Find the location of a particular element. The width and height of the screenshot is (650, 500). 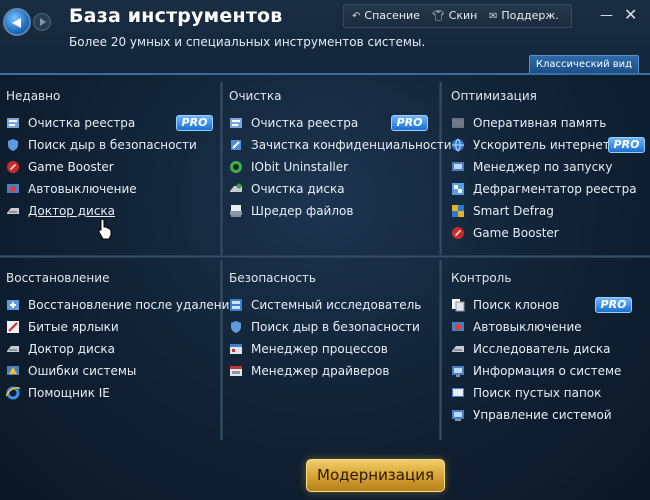

tool-disk-doctor: Доктор диска is located at coordinates (60, 349).